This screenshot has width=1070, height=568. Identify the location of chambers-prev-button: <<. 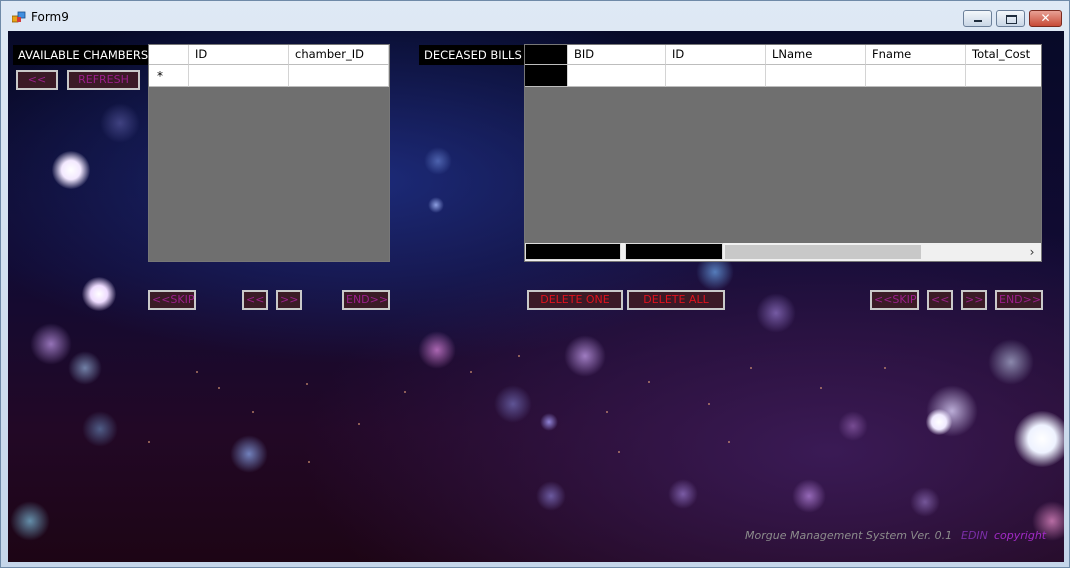
(255, 300).